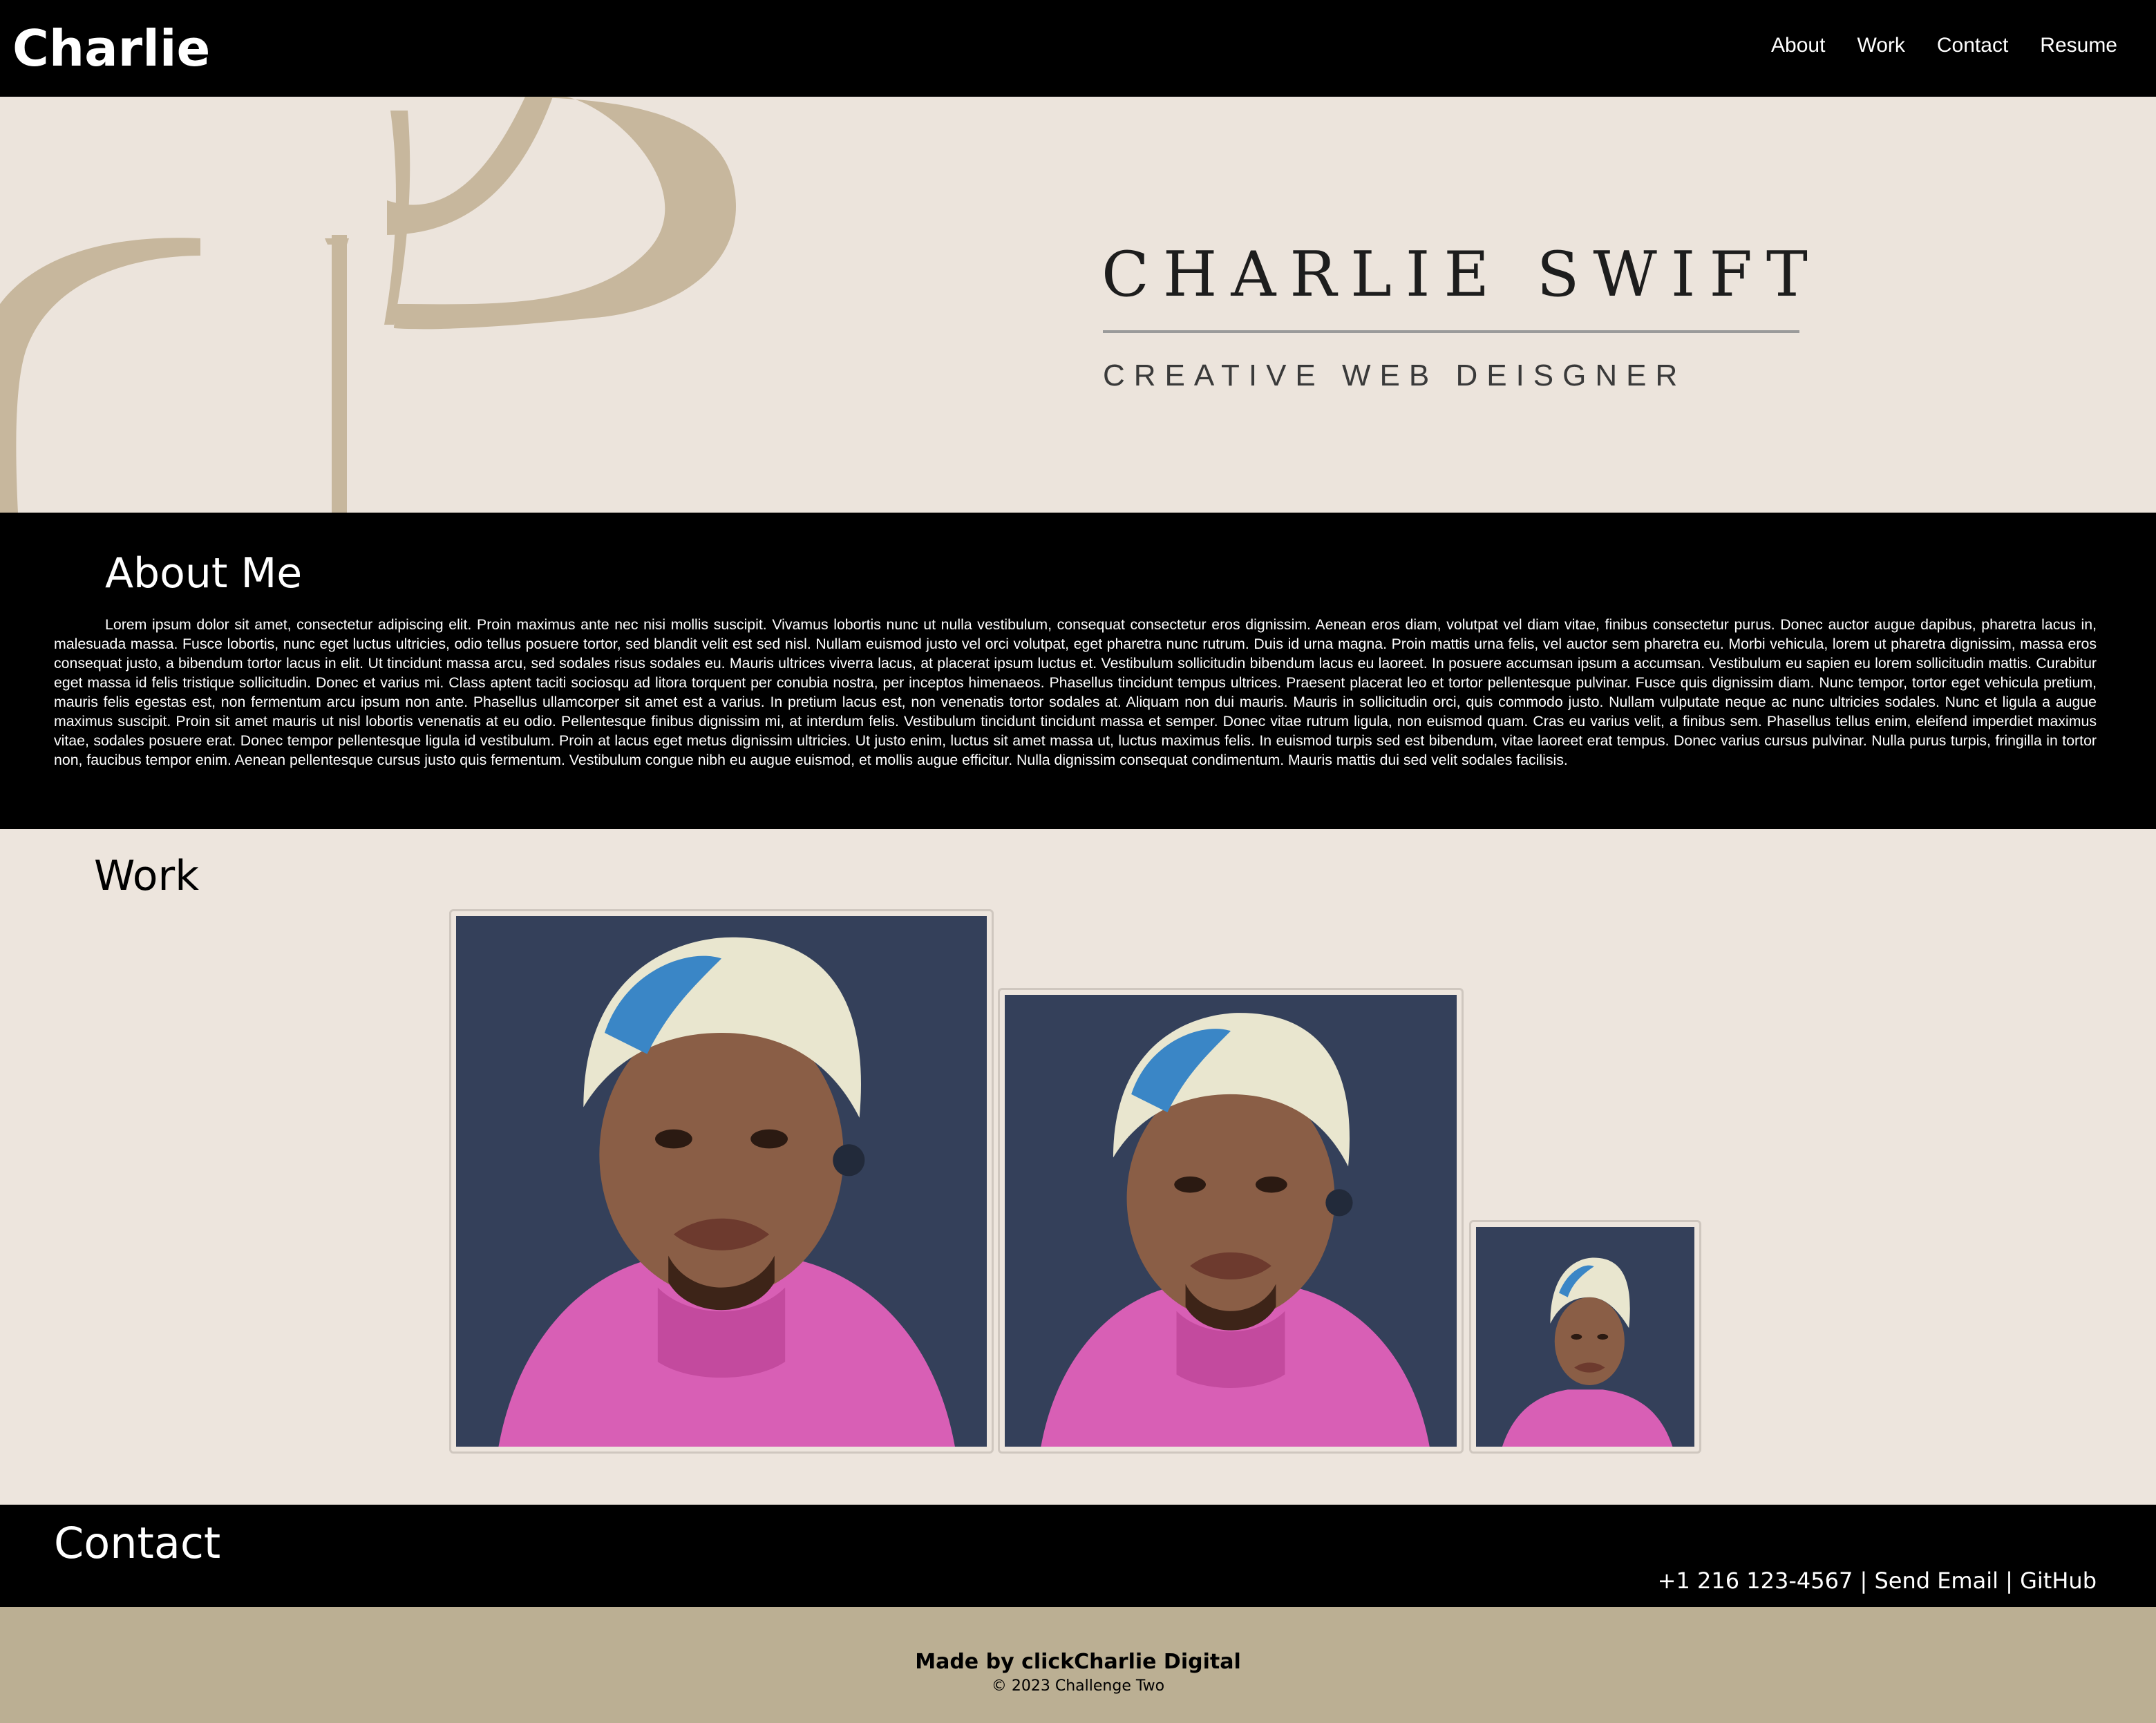 The image size is (2156, 1723). I want to click on portrait-photo-small, so click(1585, 1337).